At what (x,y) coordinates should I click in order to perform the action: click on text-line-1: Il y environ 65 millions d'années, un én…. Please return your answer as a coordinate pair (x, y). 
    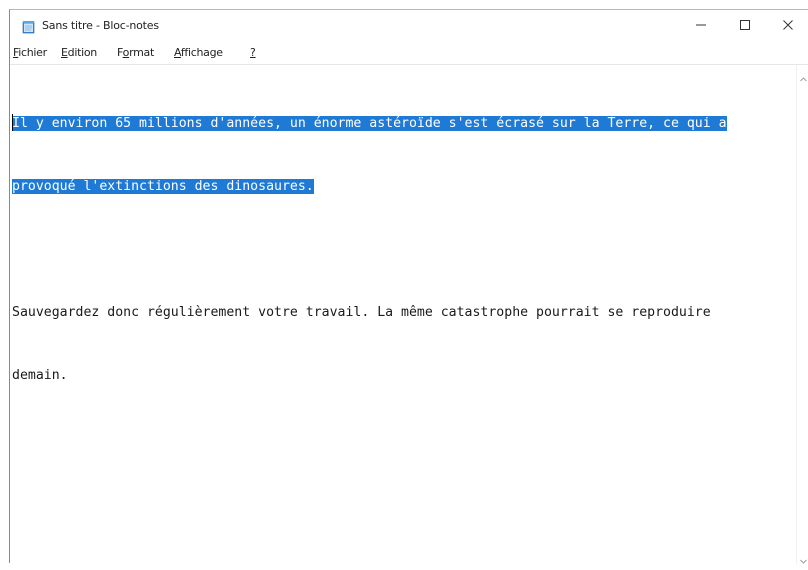
    Looking at the image, I should click on (404, 123).